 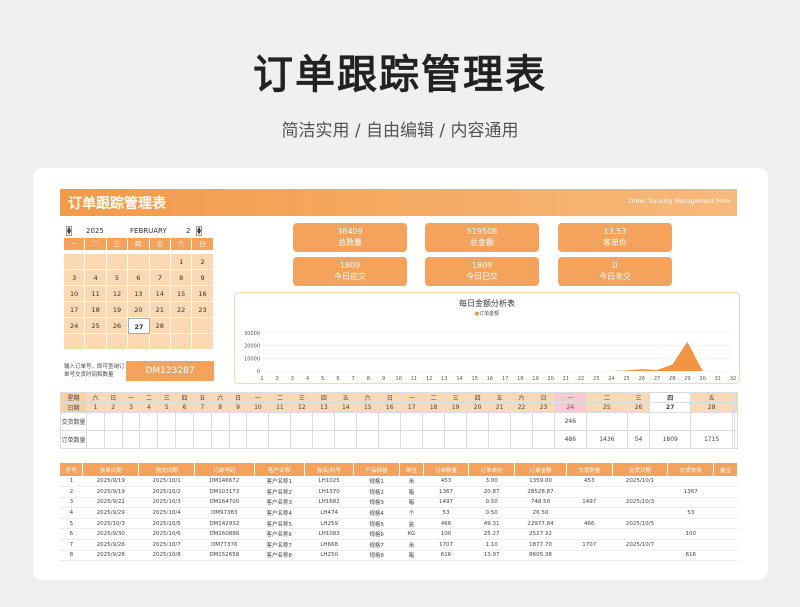 I want to click on tracking-cell: 一, so click(x=258, y=397).